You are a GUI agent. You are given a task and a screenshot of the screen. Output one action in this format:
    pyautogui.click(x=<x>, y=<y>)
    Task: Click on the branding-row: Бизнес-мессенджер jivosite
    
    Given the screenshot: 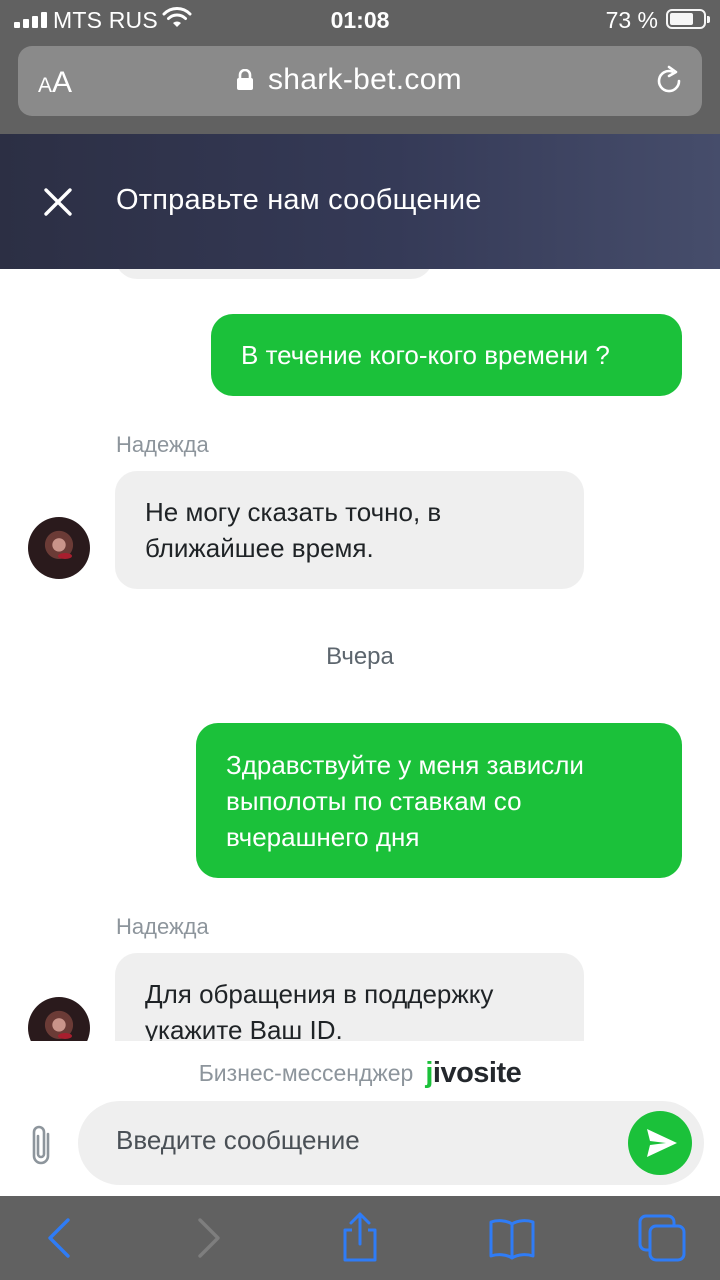 What is the action you would take?
    pyautogui.click(x=360, y=1073)
    